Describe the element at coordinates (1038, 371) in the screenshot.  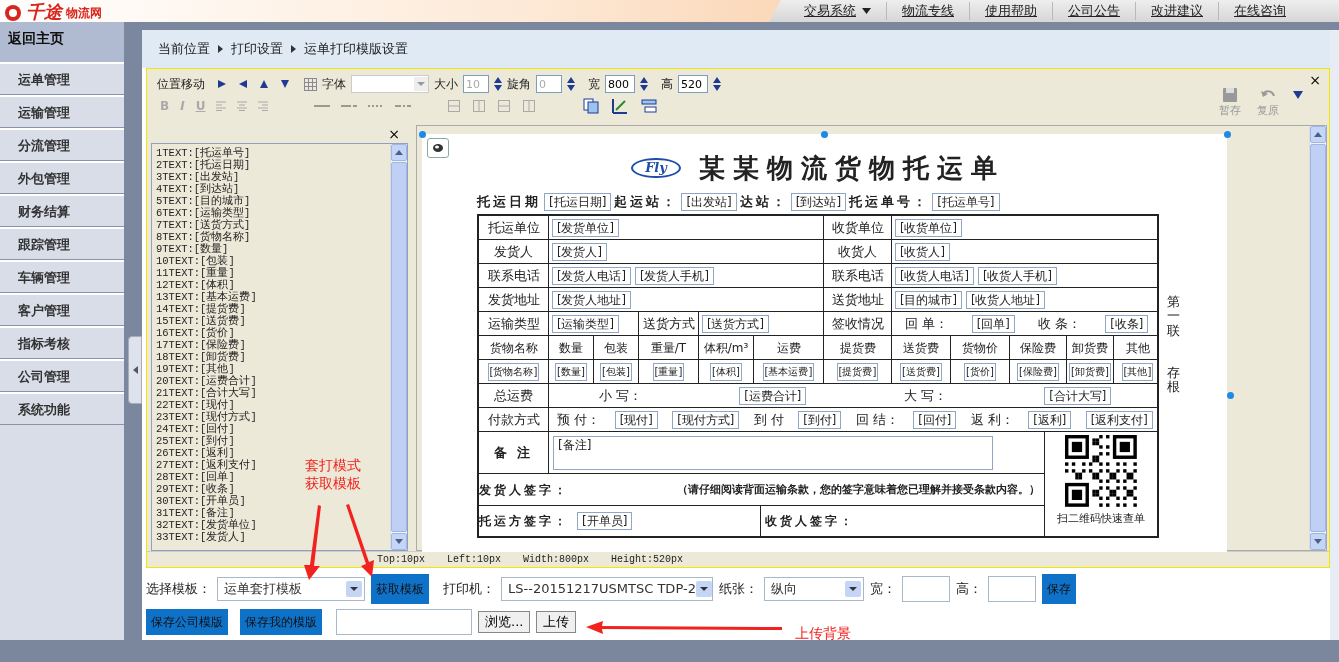
I see `template-field: [保险费]` at that location.